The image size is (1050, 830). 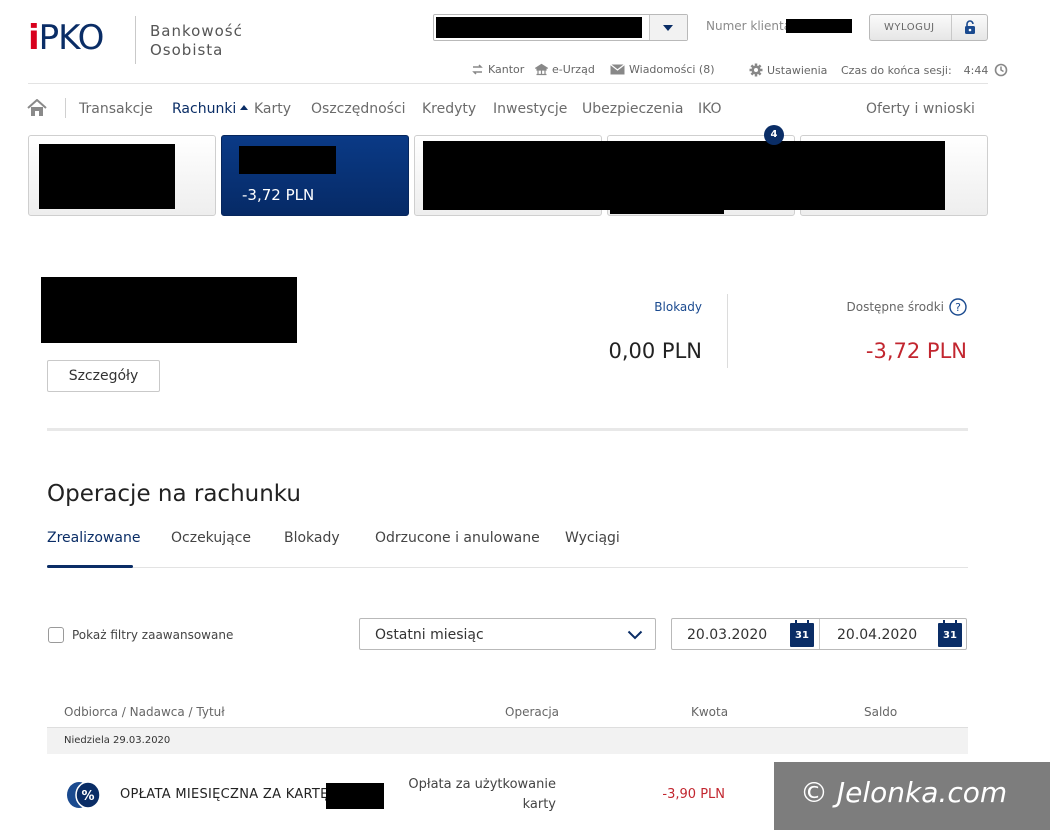 What do you see at coordinates (710, 712) in the screenshot?
I see `column-header-amount: Kwota` at bounding box center [710, 712].